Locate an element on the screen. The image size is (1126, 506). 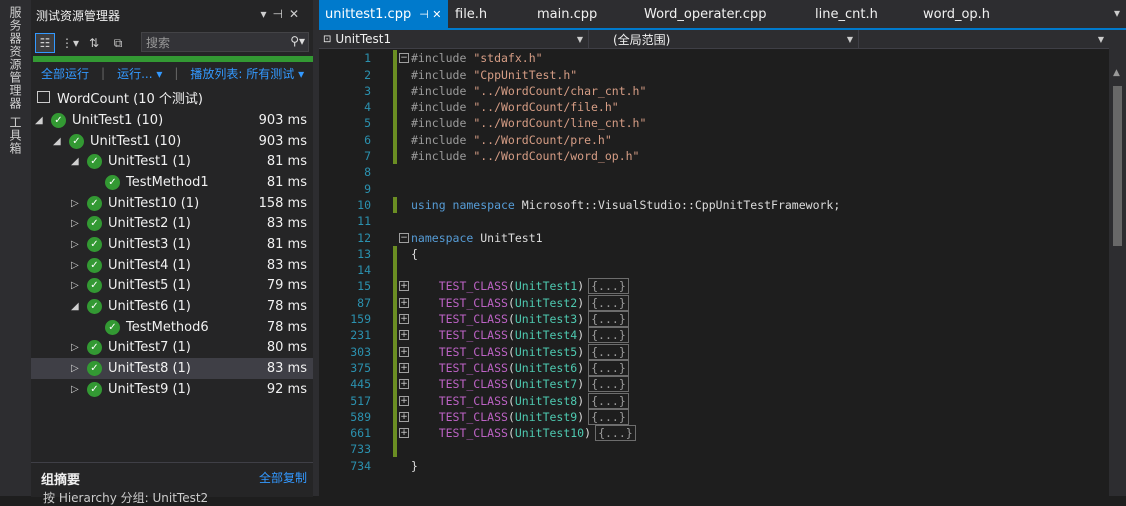
toolbox-tab: 工具箱 is located at coordinates (15, 135).